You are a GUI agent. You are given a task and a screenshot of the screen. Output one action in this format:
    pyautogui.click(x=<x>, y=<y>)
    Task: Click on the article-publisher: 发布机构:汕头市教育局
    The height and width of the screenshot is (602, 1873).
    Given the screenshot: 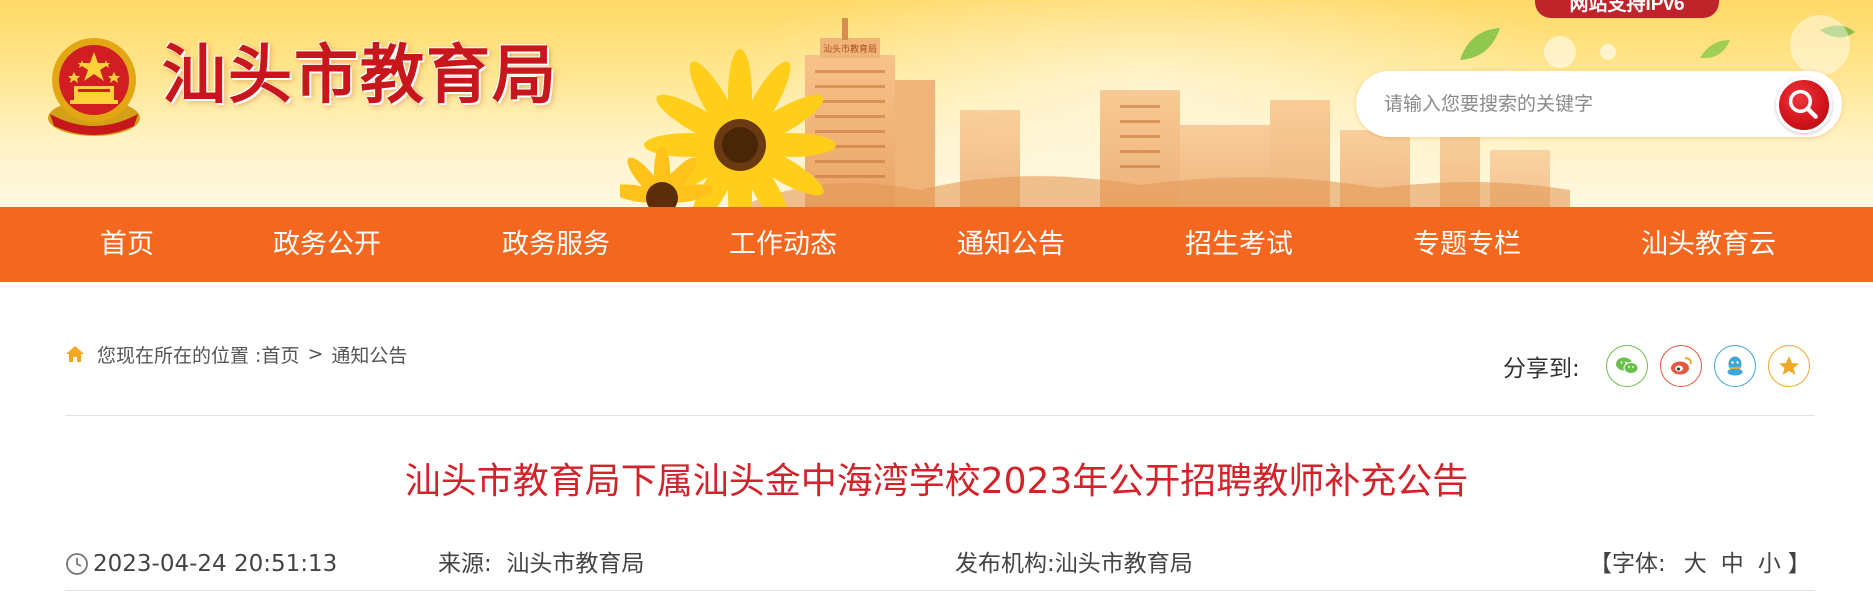 What is the action you would take?
    pyautogui.click(x=1074, y=564)
    